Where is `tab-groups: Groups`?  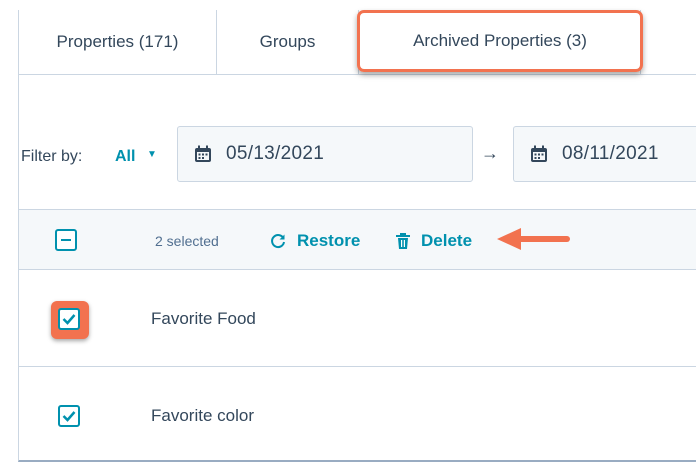
tab-groups: Groups is located at coordinates (288, 42).